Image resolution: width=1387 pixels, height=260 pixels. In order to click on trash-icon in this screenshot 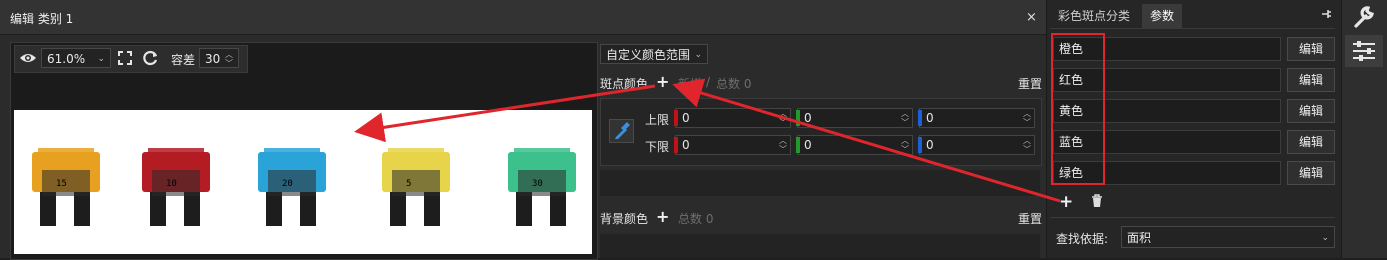, I will do `click(1097, 201)`.